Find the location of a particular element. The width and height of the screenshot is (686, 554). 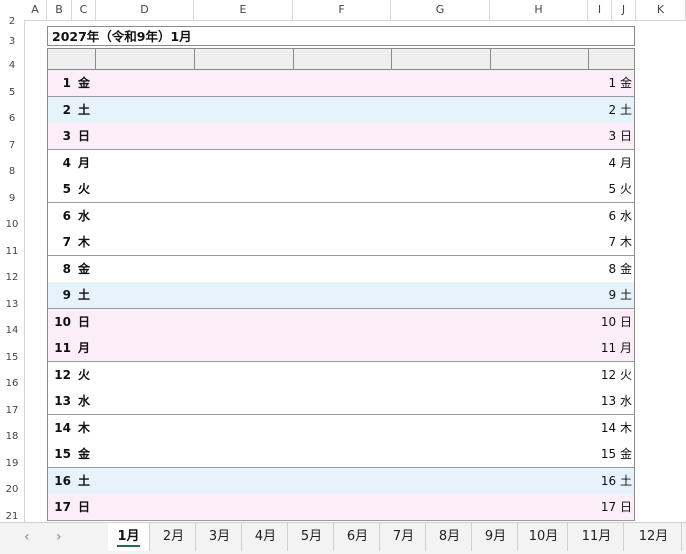

row-header-20: 20 is located at coordinates (12, 489).